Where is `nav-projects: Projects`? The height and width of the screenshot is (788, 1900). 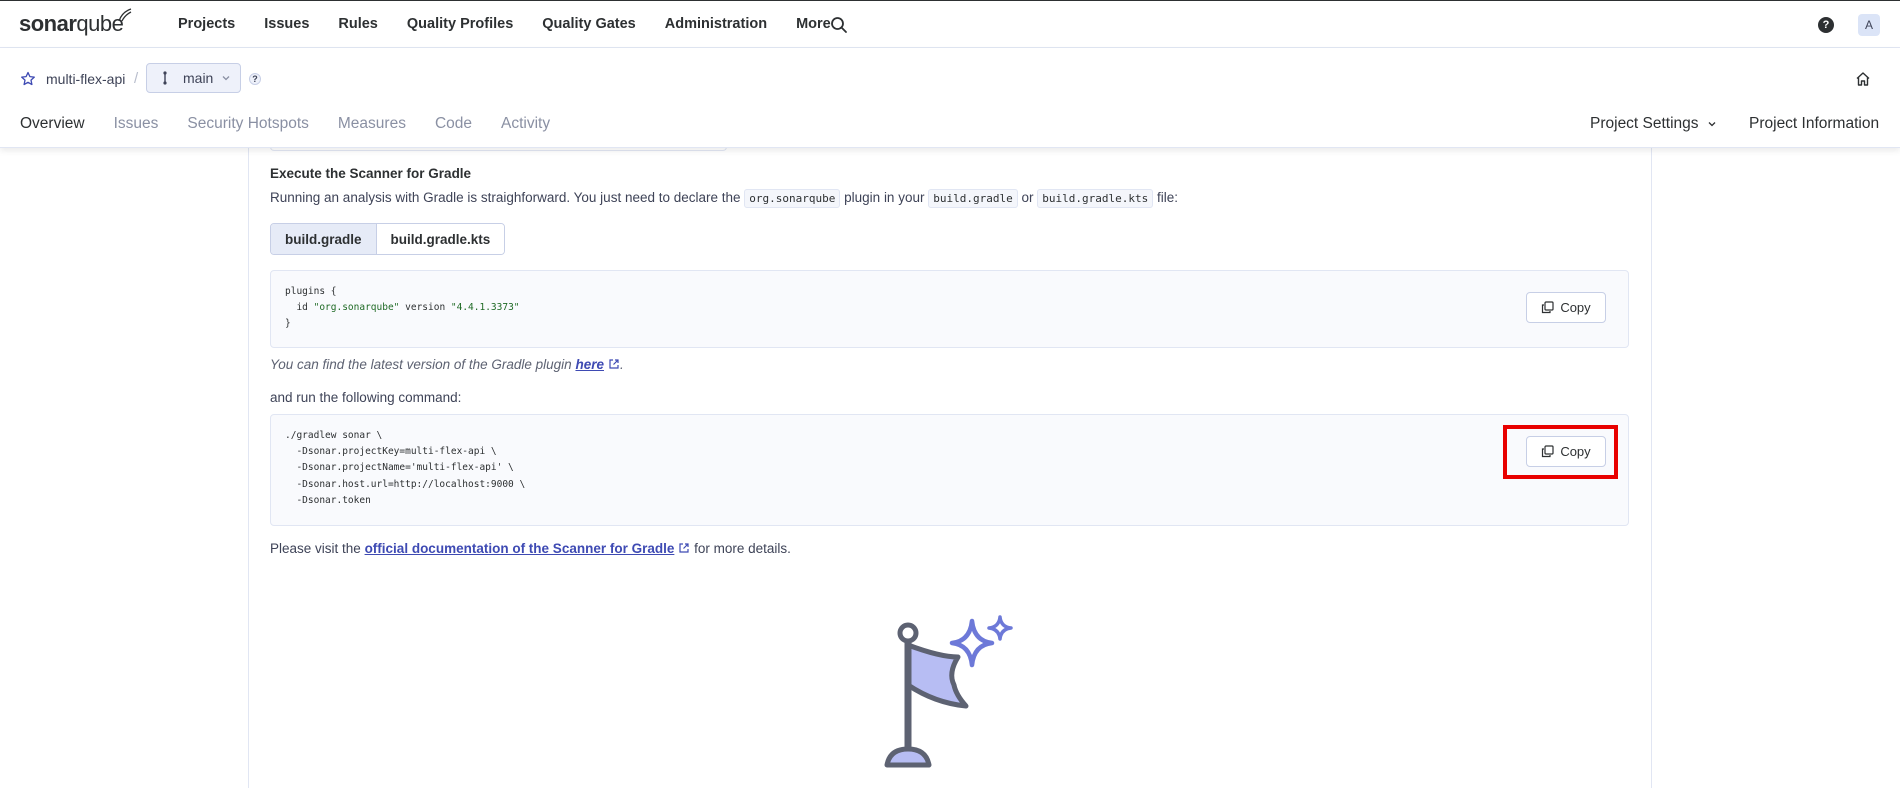 nav-projects: Projects is located at coordinates (206, 24).